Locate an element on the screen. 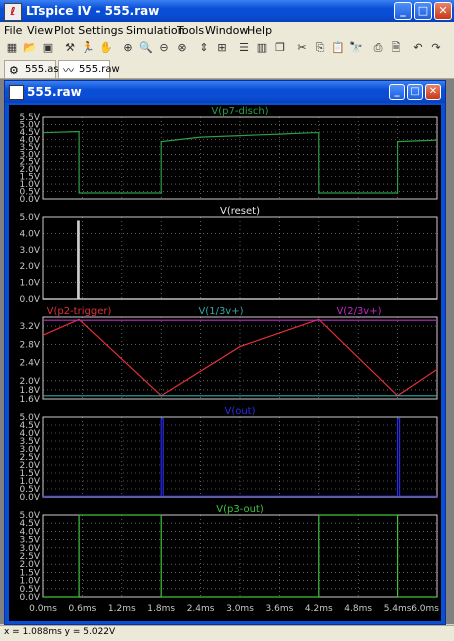 This screenshot has width=454, height=641. plot-window-title: 555.raw is located at coordinates (54, 92).